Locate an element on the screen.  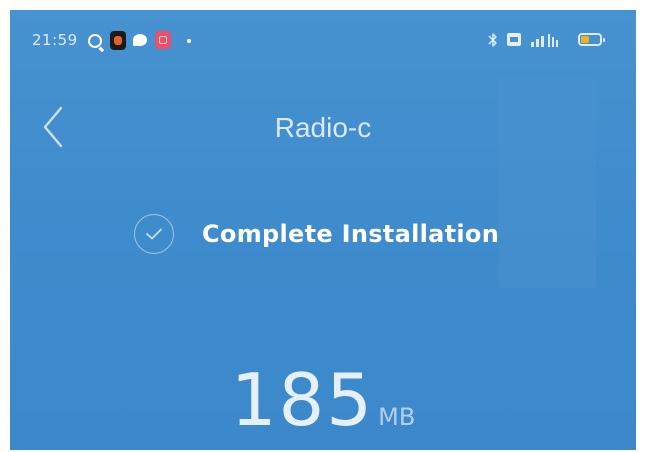
size-unit: MB is located at coordinates (397, 417).